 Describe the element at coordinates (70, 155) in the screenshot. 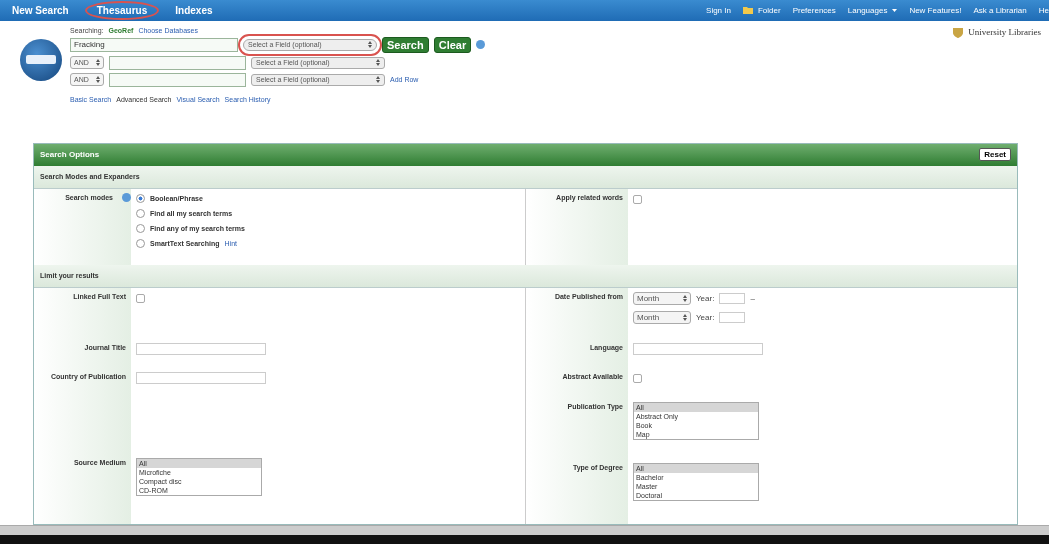

I see `panel-title: Search Options` at that location.